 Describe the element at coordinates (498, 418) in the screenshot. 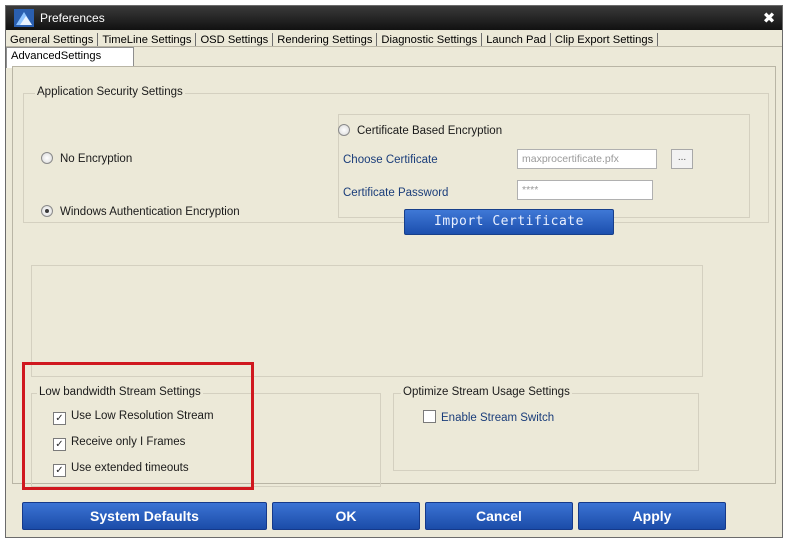

I see `enable-stream-switch-label: Enable Stream Switch` at that location.